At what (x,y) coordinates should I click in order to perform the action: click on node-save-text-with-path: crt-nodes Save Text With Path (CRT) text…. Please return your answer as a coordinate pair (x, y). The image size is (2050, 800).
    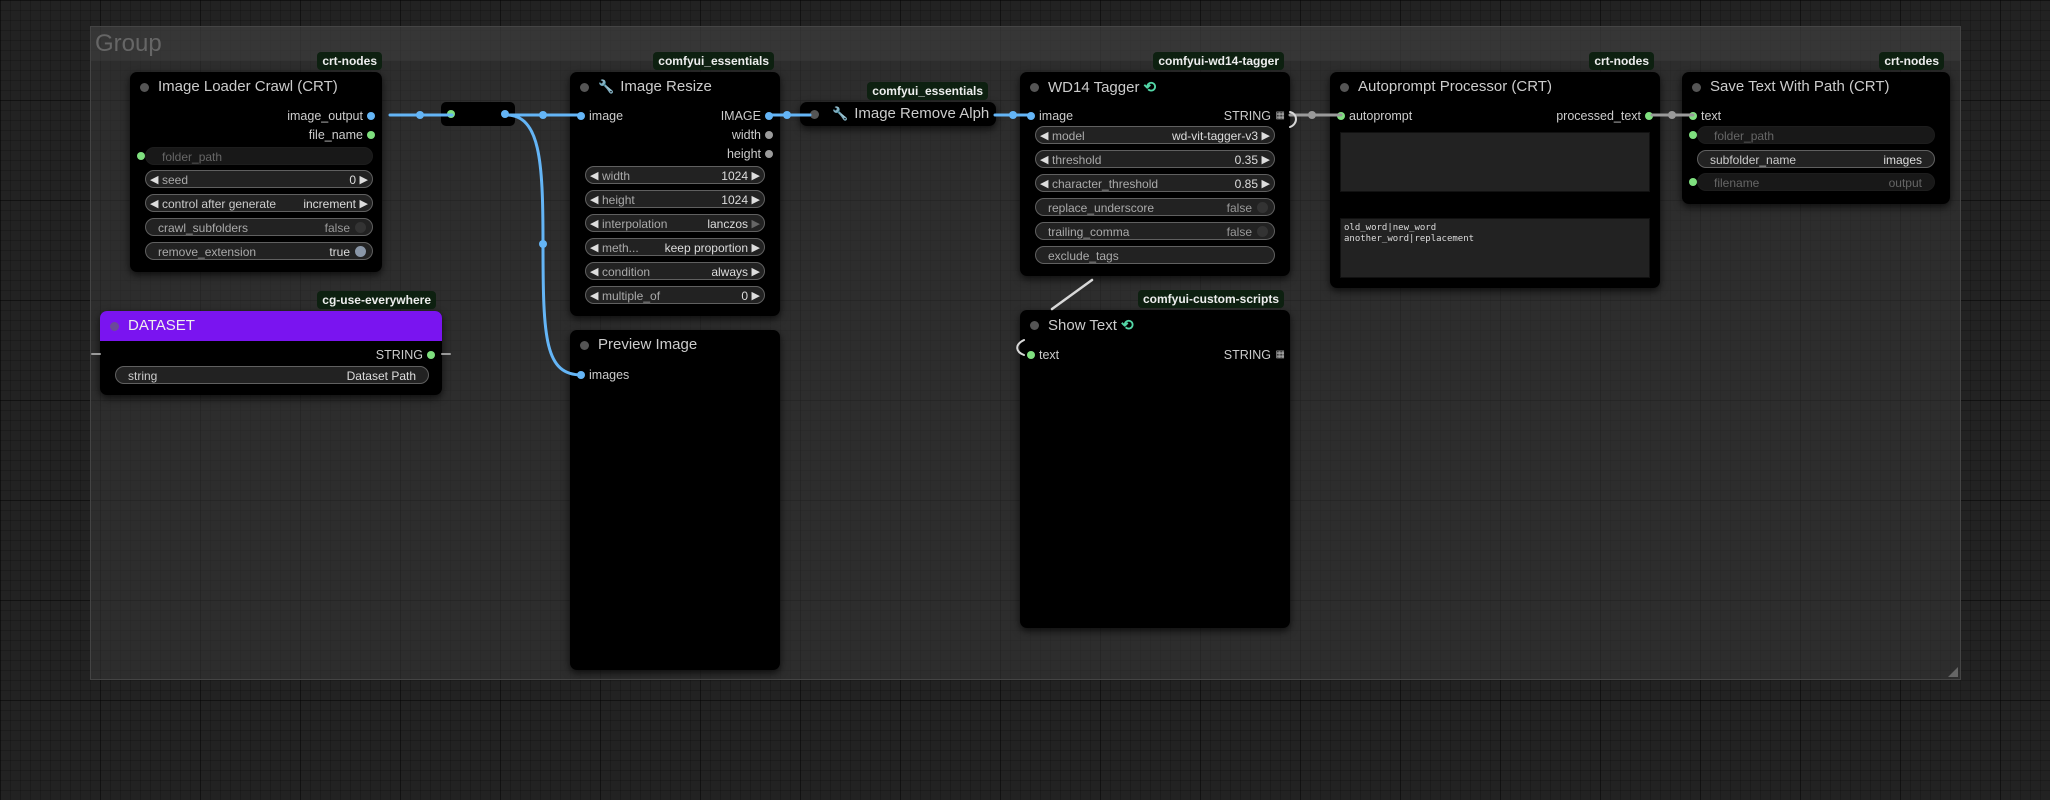
    Looking at the image, I should click on (1816, 128).